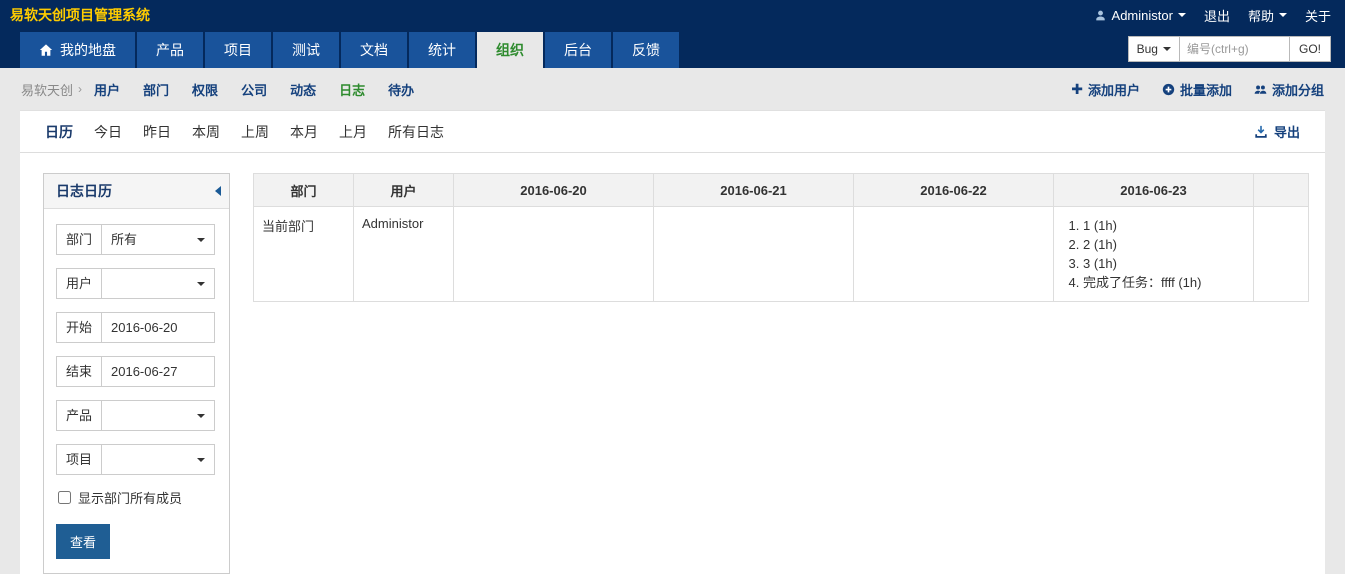 Image resolution: width=1345 pixels, height=574 pixels. What do you see at coordinates (1077, 88) in the screenshot?
I see `plus-icon: ✚` at bounding box center [1077, 88].